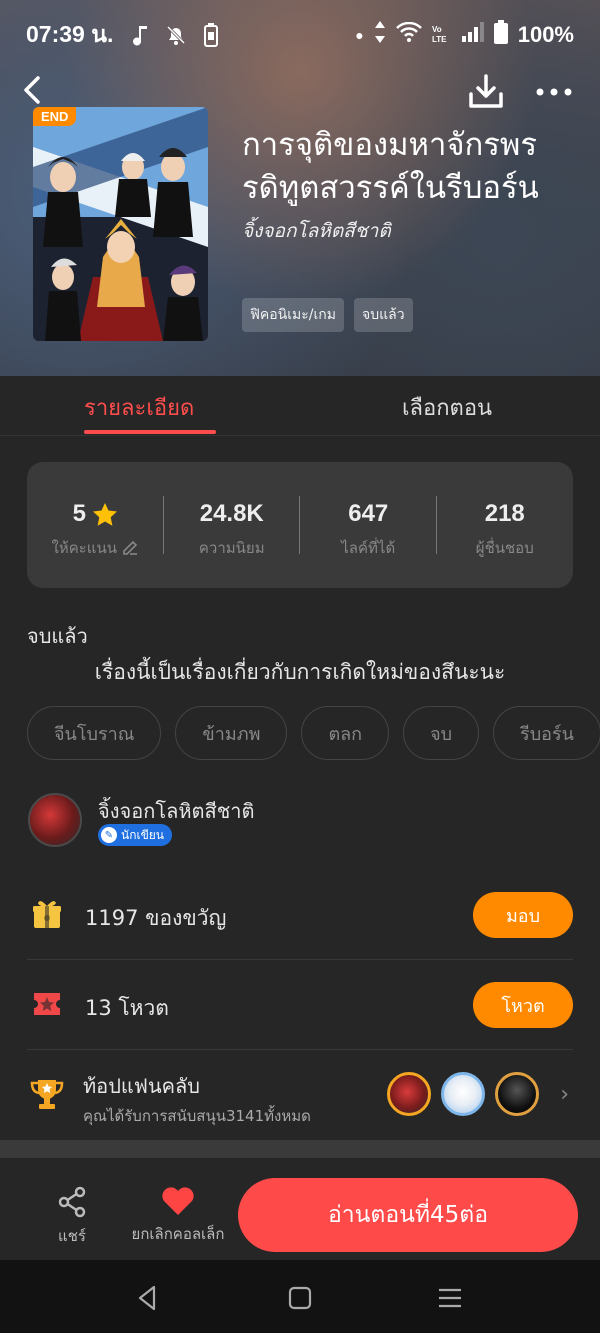  What do you see at coordinates (70, 34) in the screenshot?
I see `status-time: 07:39 น.` at bounding box center [70, 34].